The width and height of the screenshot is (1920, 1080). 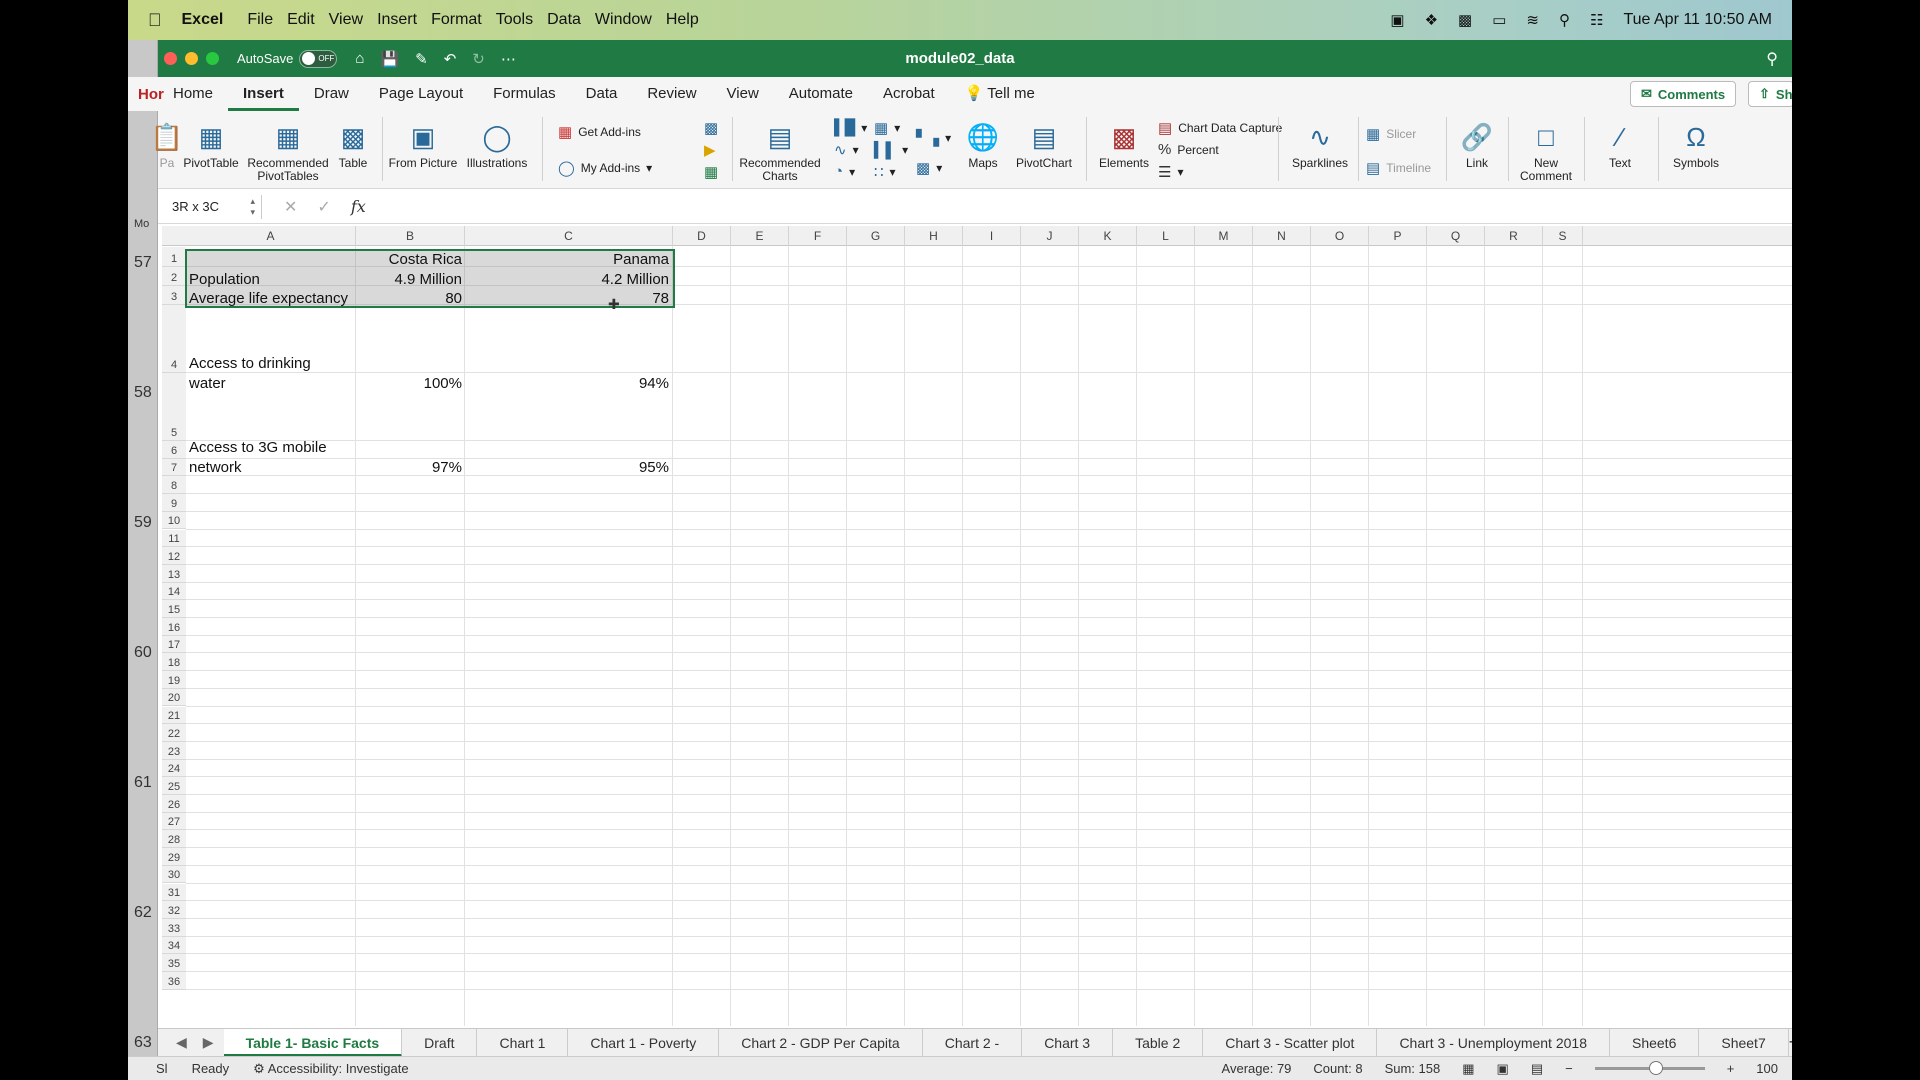 What do you see at coordinates (410, 298) in the screenshot?
I see `cell-B3: 80` at bounding box center [410, 298].